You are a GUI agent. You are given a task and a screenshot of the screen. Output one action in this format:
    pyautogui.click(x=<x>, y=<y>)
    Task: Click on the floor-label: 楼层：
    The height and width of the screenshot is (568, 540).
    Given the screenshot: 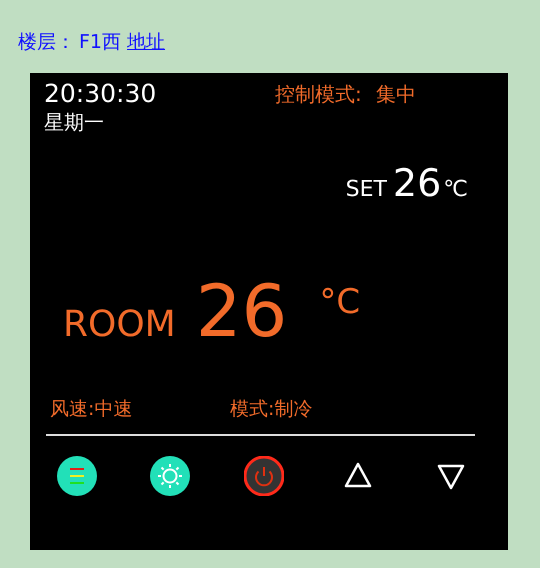 What is the action you would take?
    pyautogui.click(x=46, y=42)
    